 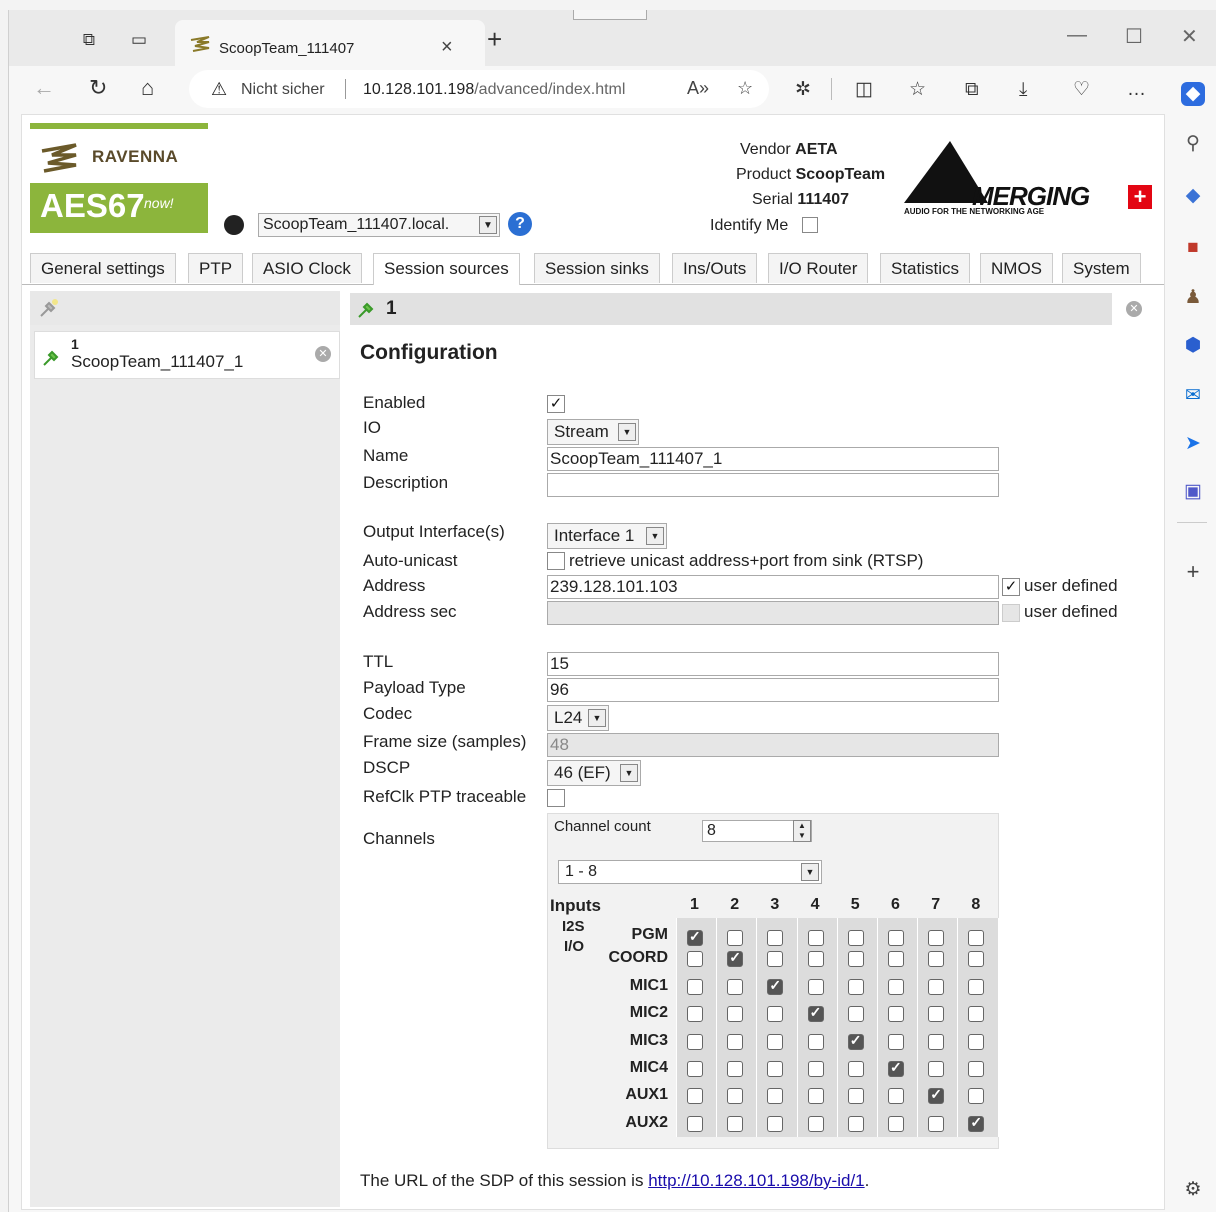 What do you see at coordinates (757, 831) in the screenshot?
I see `channel-count-spinner: 8 ▲ ▼` at bounding box center [757, 831].